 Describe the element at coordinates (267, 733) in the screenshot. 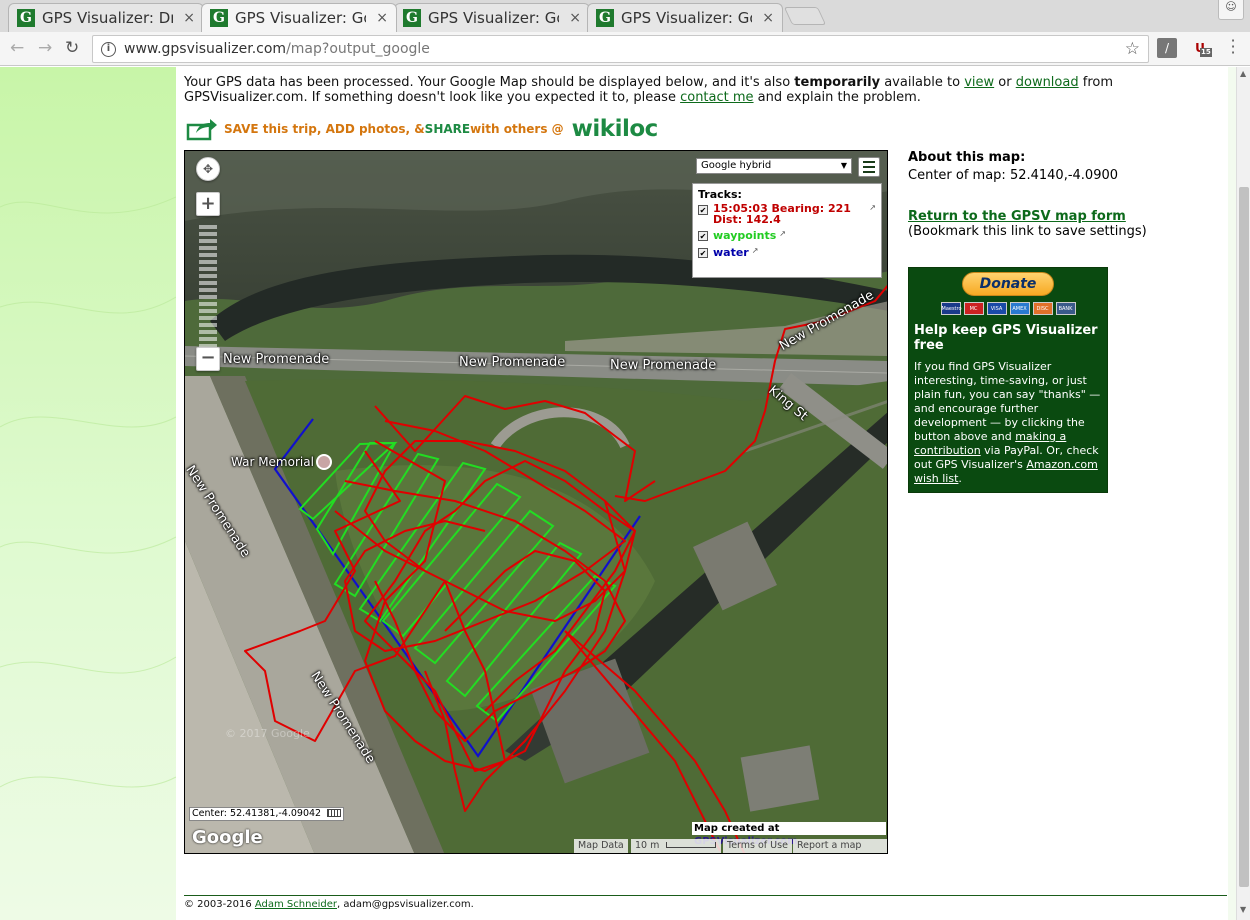

I see `map-watermark: © 2017 Google` at that location.